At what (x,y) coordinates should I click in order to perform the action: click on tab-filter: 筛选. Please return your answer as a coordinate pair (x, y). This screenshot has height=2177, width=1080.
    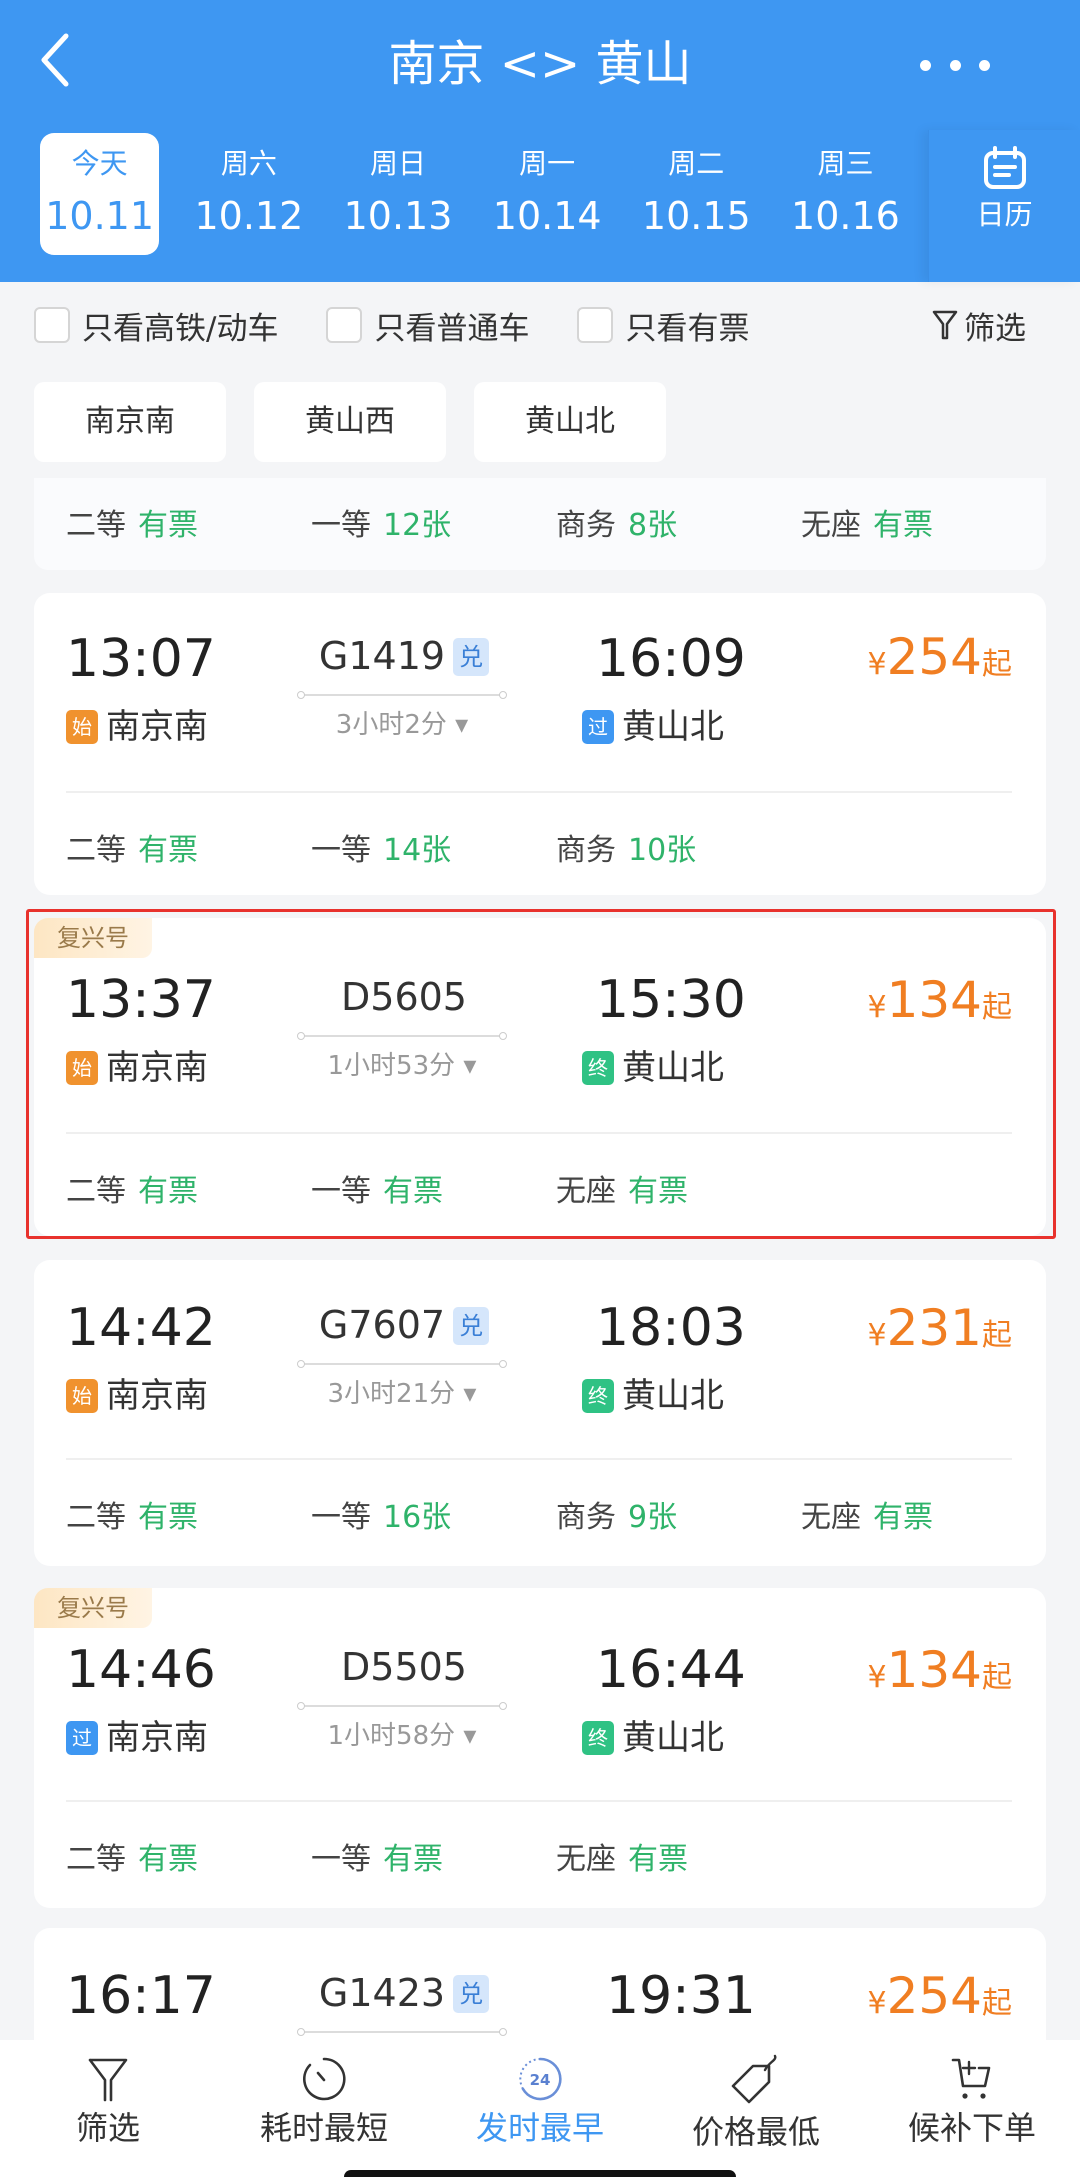
    Looking at the image, I should click on (108, 2108).